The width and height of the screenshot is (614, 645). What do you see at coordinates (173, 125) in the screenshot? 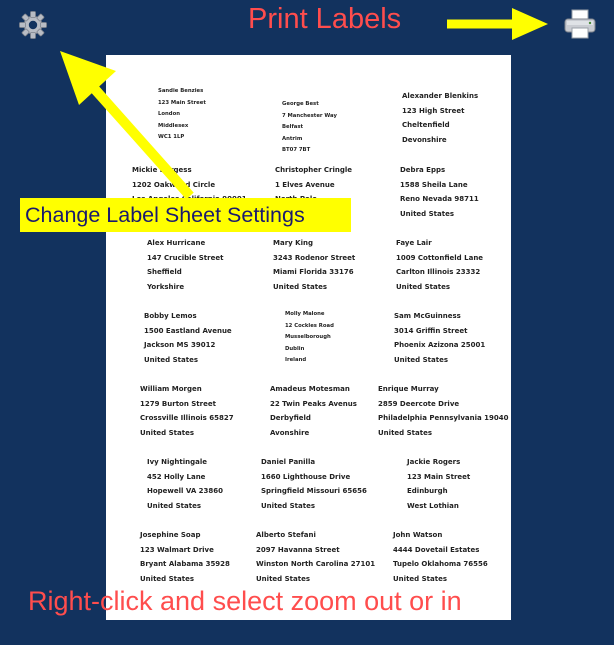
I see `address-line: Middlesex` at bounding box center [173, 125].